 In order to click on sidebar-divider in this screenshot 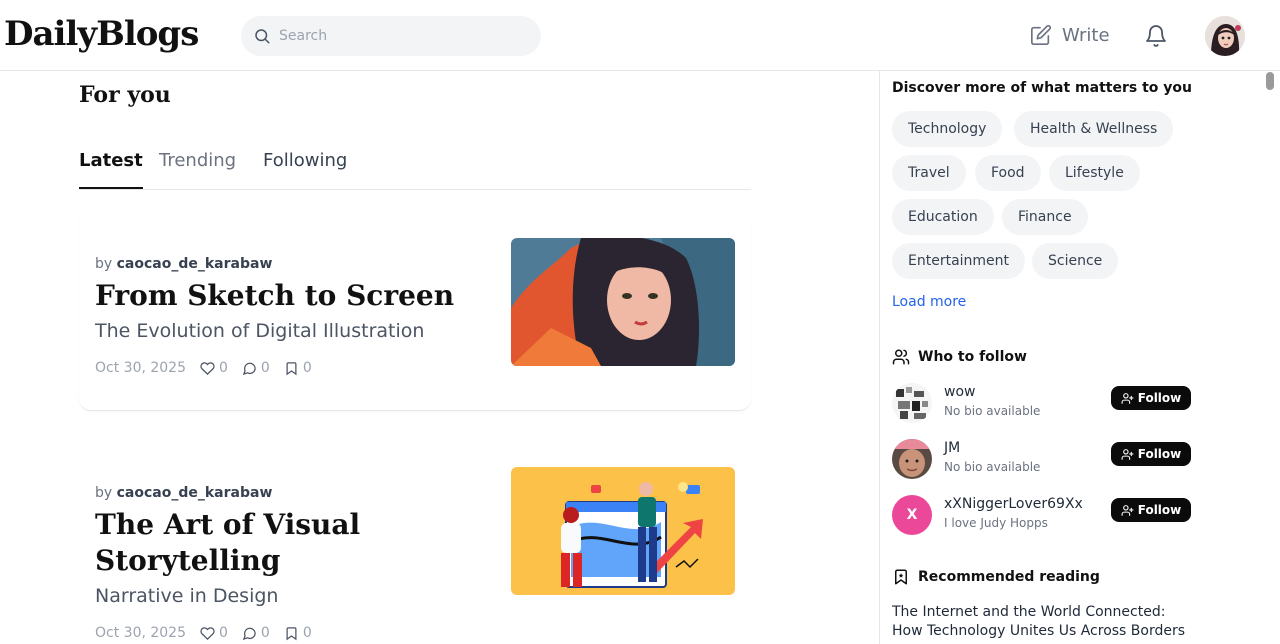, I will do `click(879, 357)`.